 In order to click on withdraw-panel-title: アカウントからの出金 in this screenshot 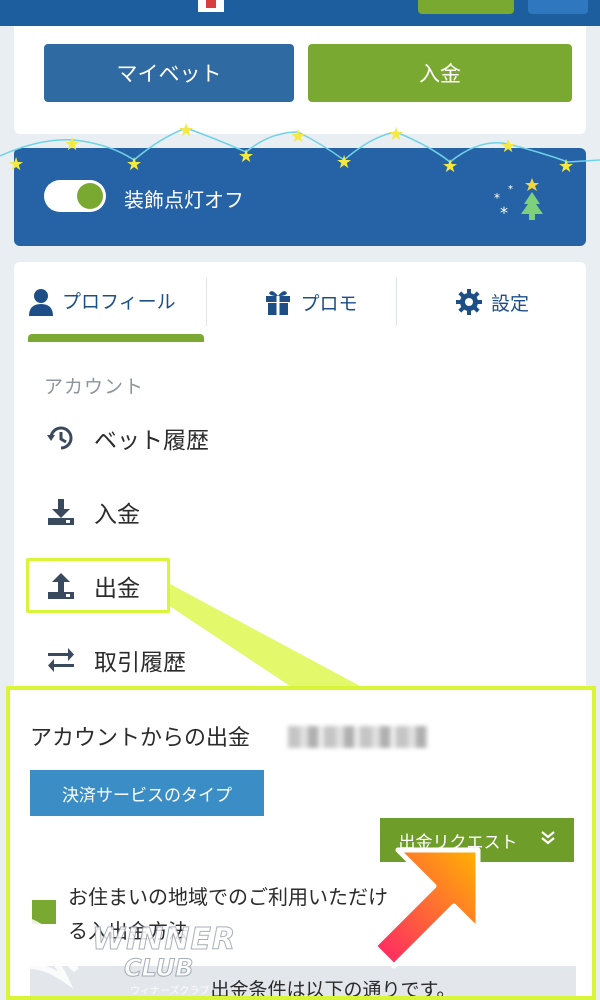, I will do `click(140, 738)`.